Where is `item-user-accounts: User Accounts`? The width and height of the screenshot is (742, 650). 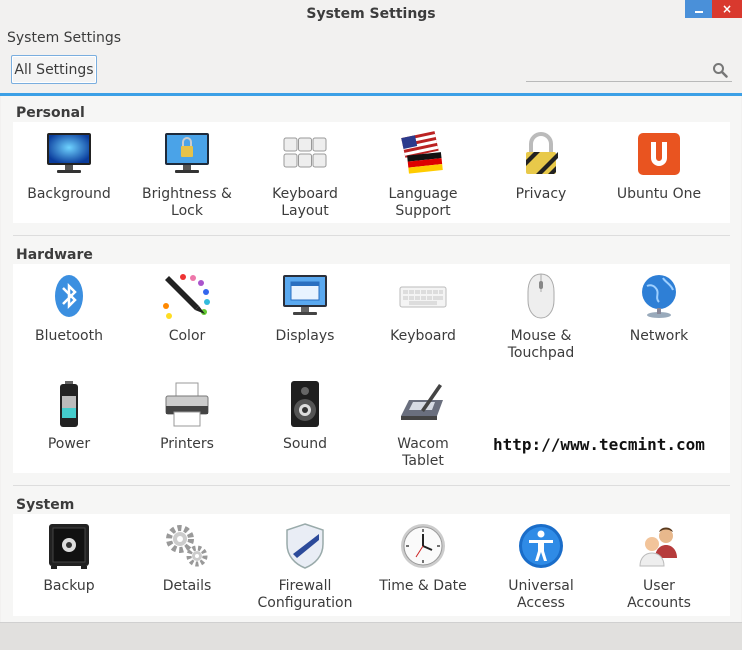 item-user-accounts: User Accounts is located at coordinates (659, 567).